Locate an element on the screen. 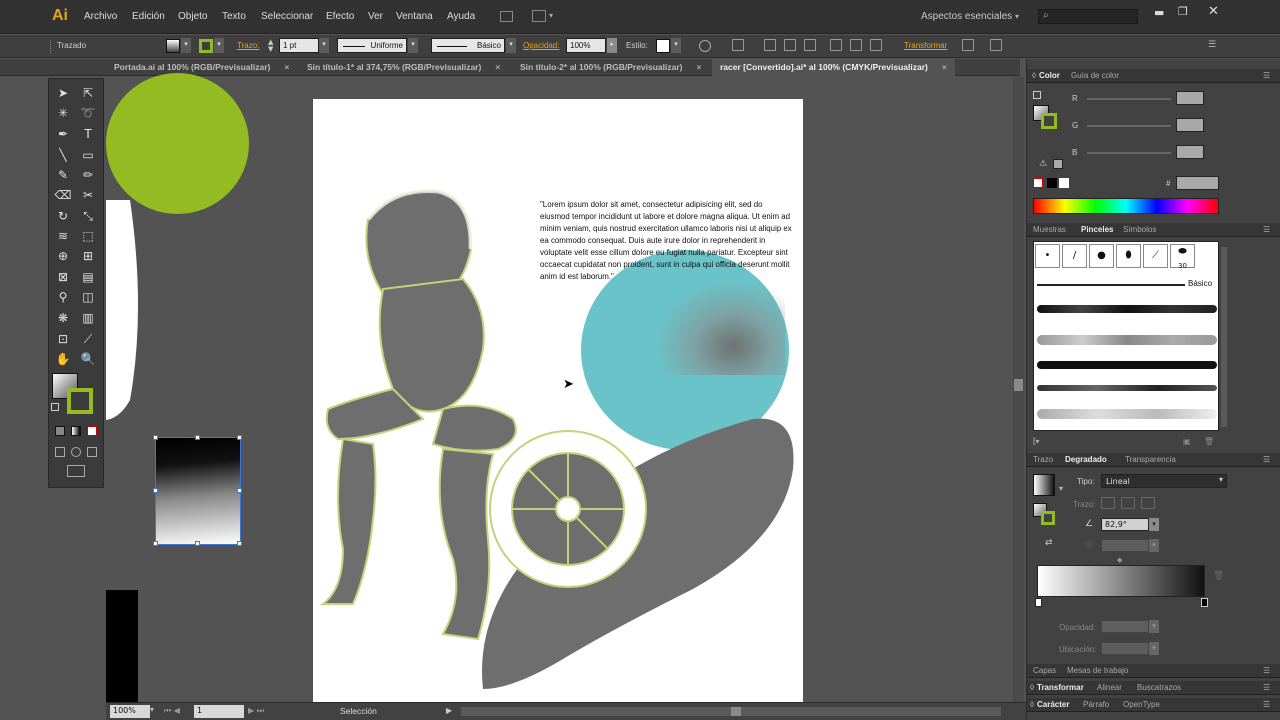 The image size is (1280, 720). new-brush-icon: ▣ is located at coordinates (1187, 441).